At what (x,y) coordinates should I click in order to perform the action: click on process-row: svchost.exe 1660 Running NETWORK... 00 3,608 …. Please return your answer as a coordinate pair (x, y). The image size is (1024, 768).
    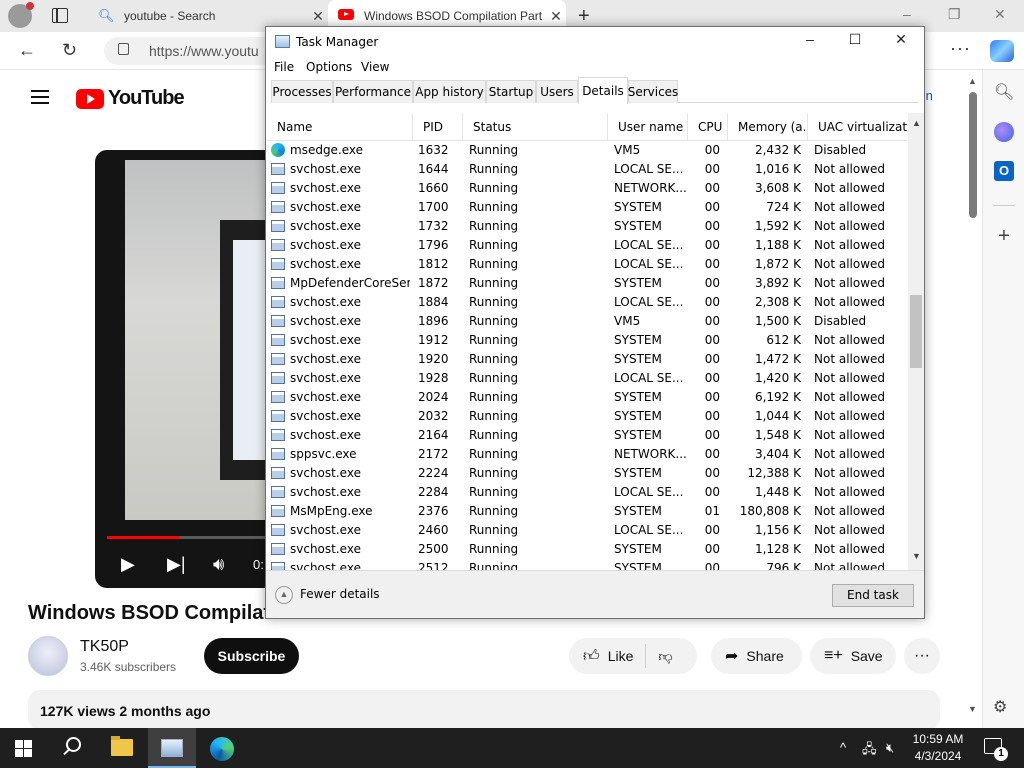
    Looking at the image, I should click on (587, 188).